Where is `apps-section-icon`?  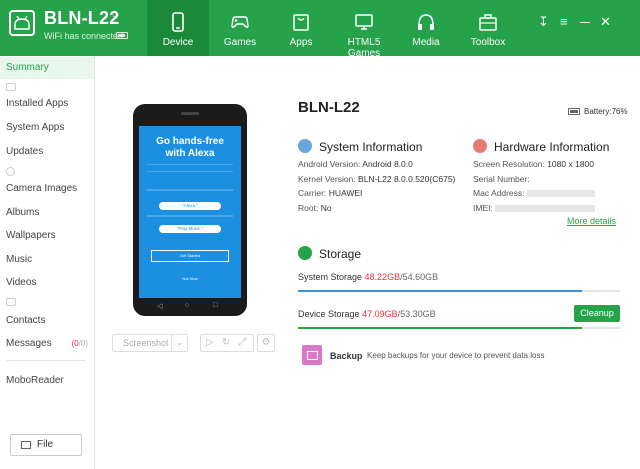
apps-section-icon is located at coordinates (11, 87).